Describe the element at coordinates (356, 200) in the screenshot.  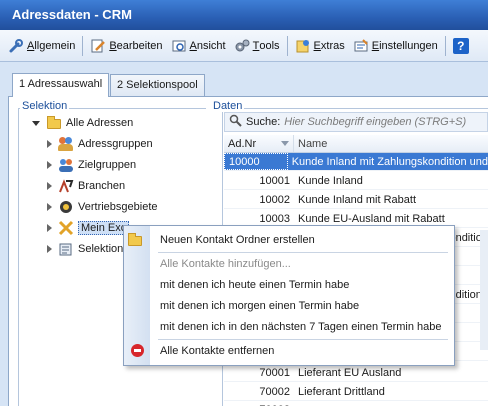
I see `table-row: 10002 Kunde Inland mit Rabatt` at that location.